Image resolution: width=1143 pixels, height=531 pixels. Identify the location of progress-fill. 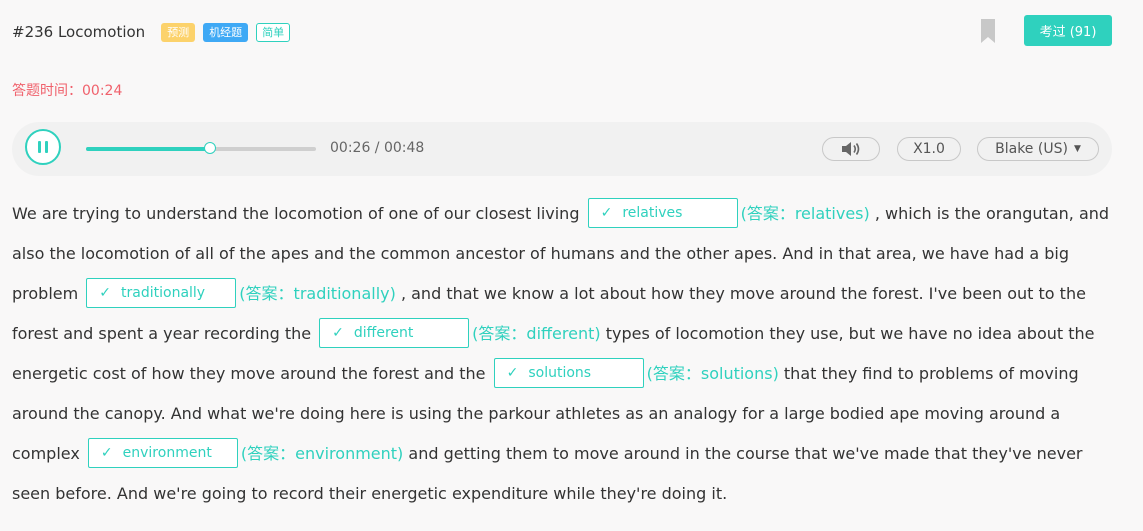
(148, 149).